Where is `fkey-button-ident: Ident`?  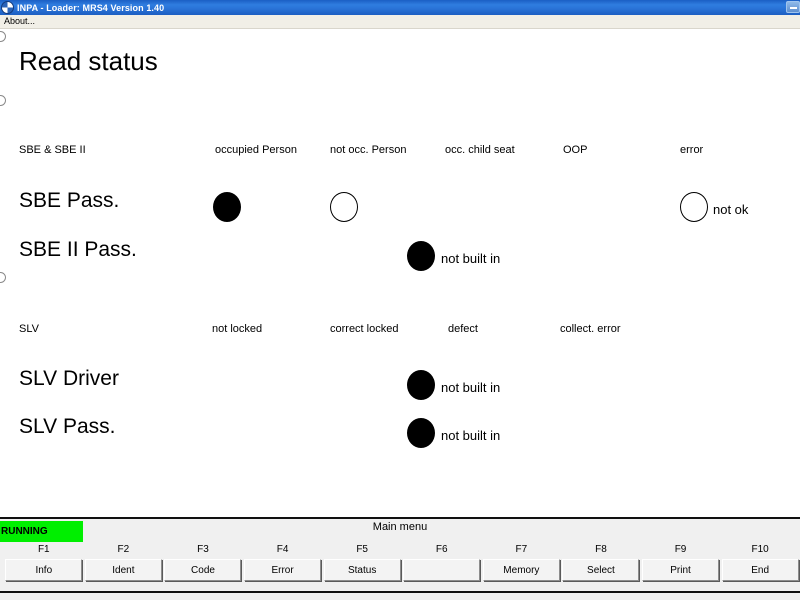 fkey-button-ident: Ident is located at coordinates (123, 570).